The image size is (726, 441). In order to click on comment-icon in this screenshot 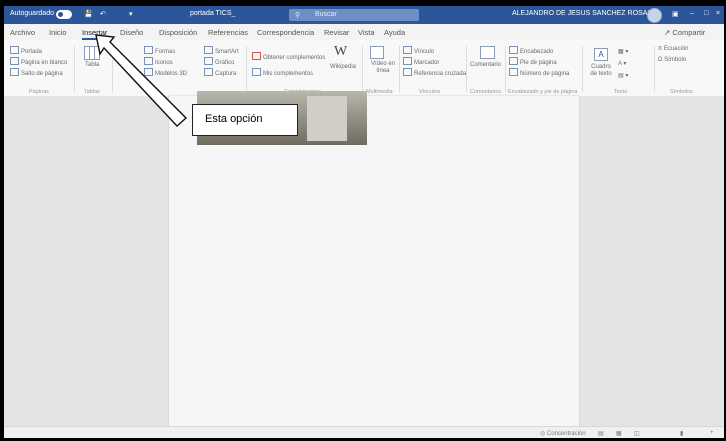, I will do `click(487, 52)`.